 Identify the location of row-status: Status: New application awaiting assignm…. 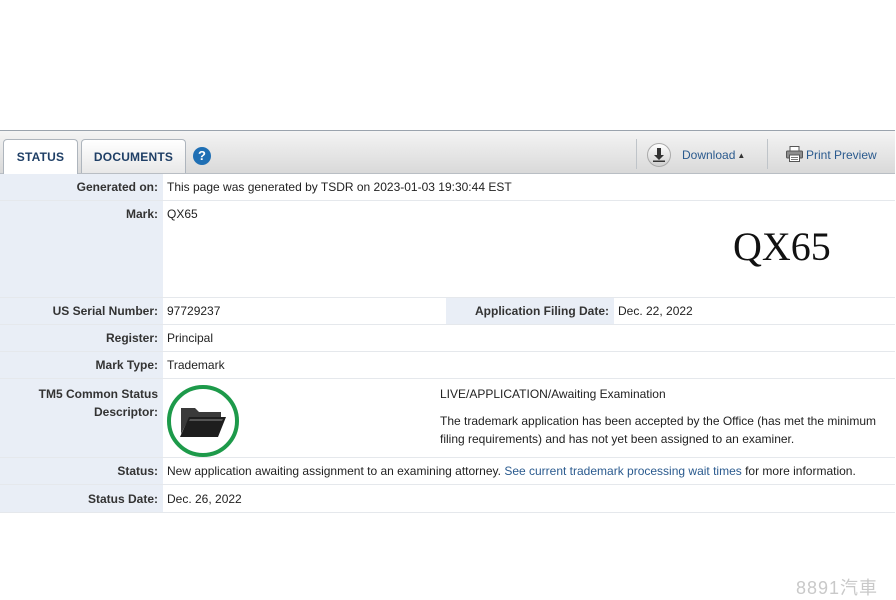
(447, 471).